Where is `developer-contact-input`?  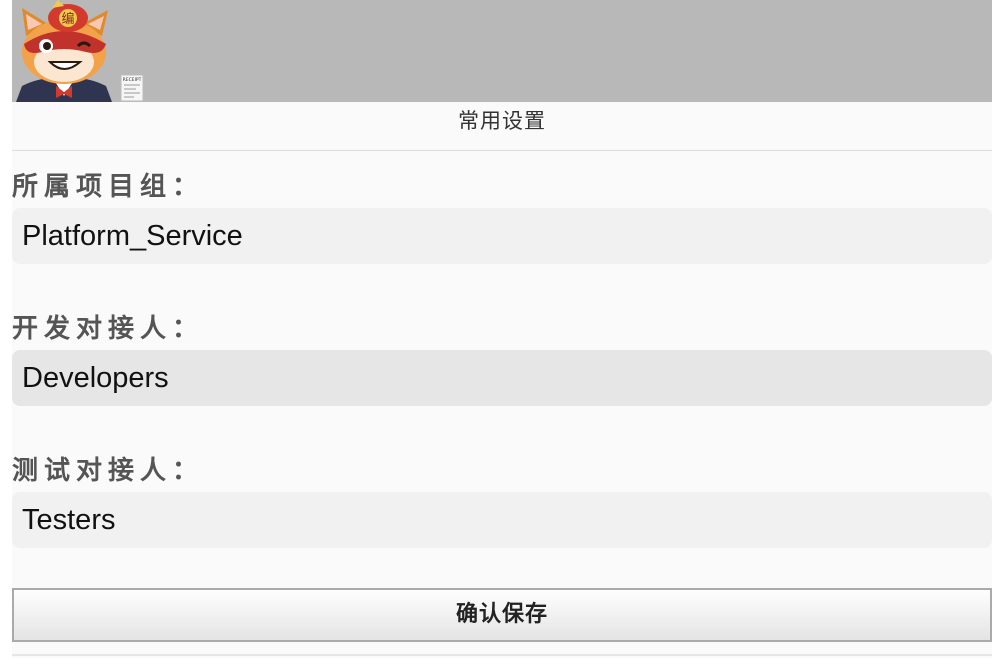
developer-contact-input is located at coordinates (502, 378).